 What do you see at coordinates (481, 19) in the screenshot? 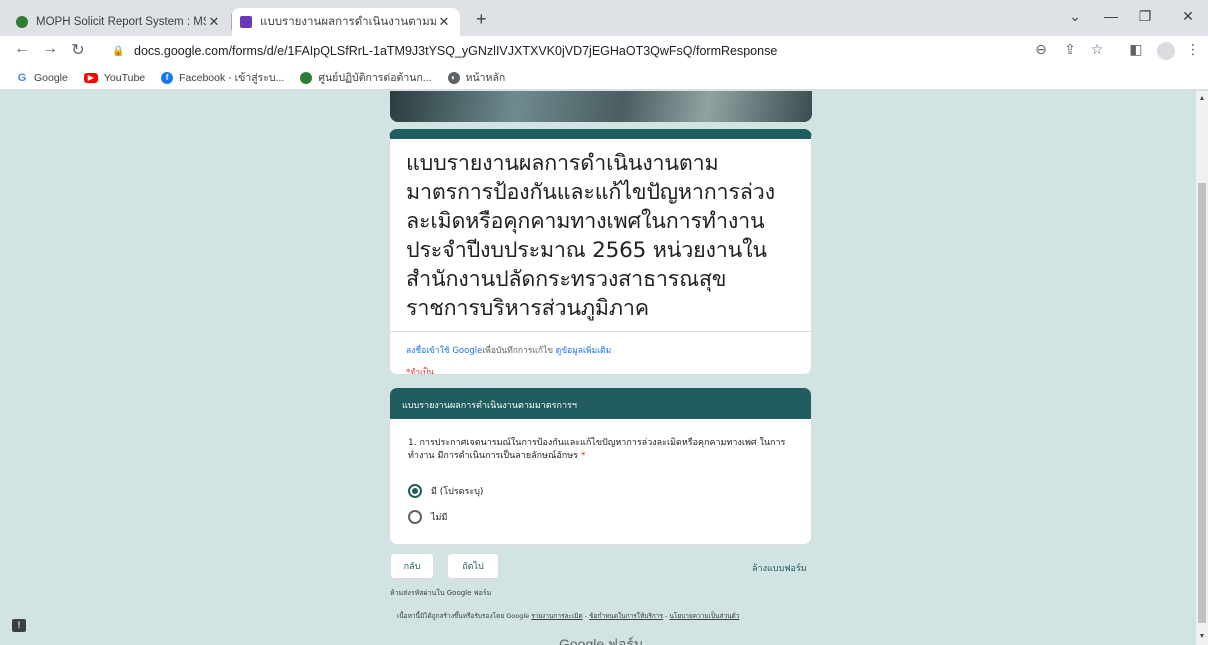
I see `new-tab-icon: +` at bounding box center [481, 19].